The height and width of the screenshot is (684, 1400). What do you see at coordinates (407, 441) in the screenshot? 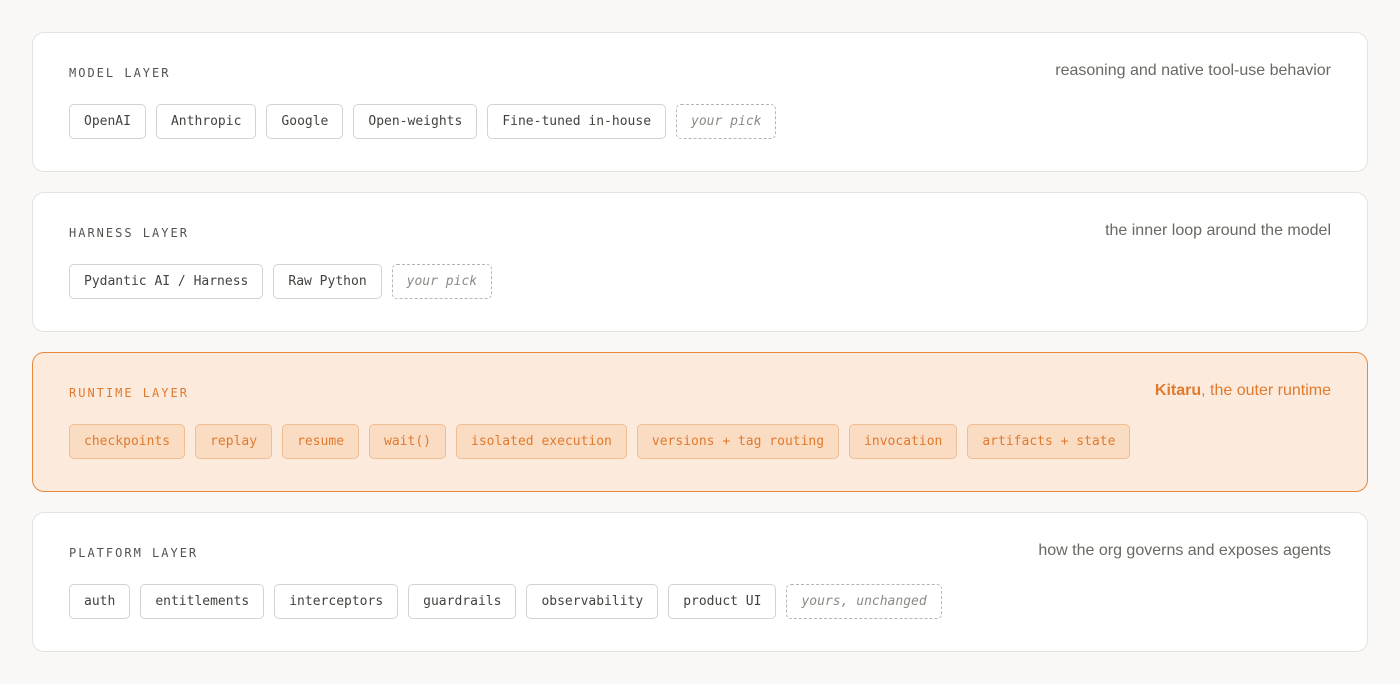
I see `runtime-chip-wait: wait()` at bounding box center [407, 441].